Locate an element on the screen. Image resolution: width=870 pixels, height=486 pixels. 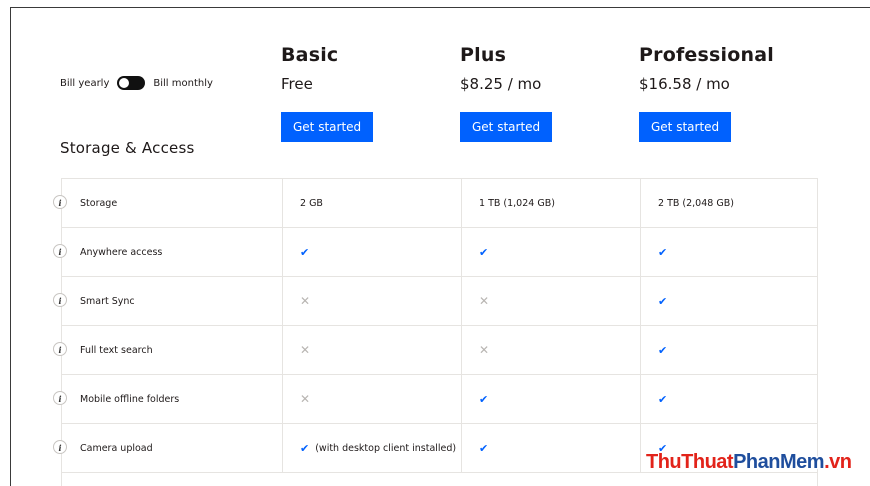
plan-name: Basic is located at coordinates (310, 55).